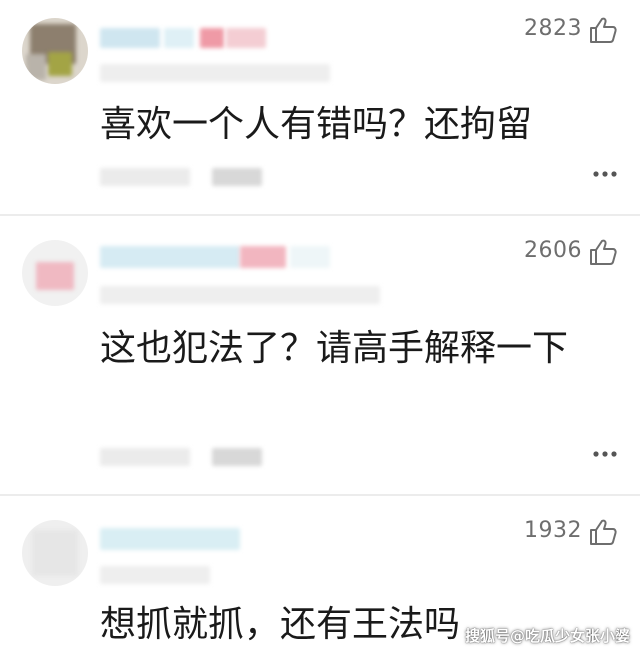  What do you see at coordinates (316, 124) in the screenshot?
I see `comment-text: 喜欢一个人有错吗？还拘留` at bounding box center [316, 124].